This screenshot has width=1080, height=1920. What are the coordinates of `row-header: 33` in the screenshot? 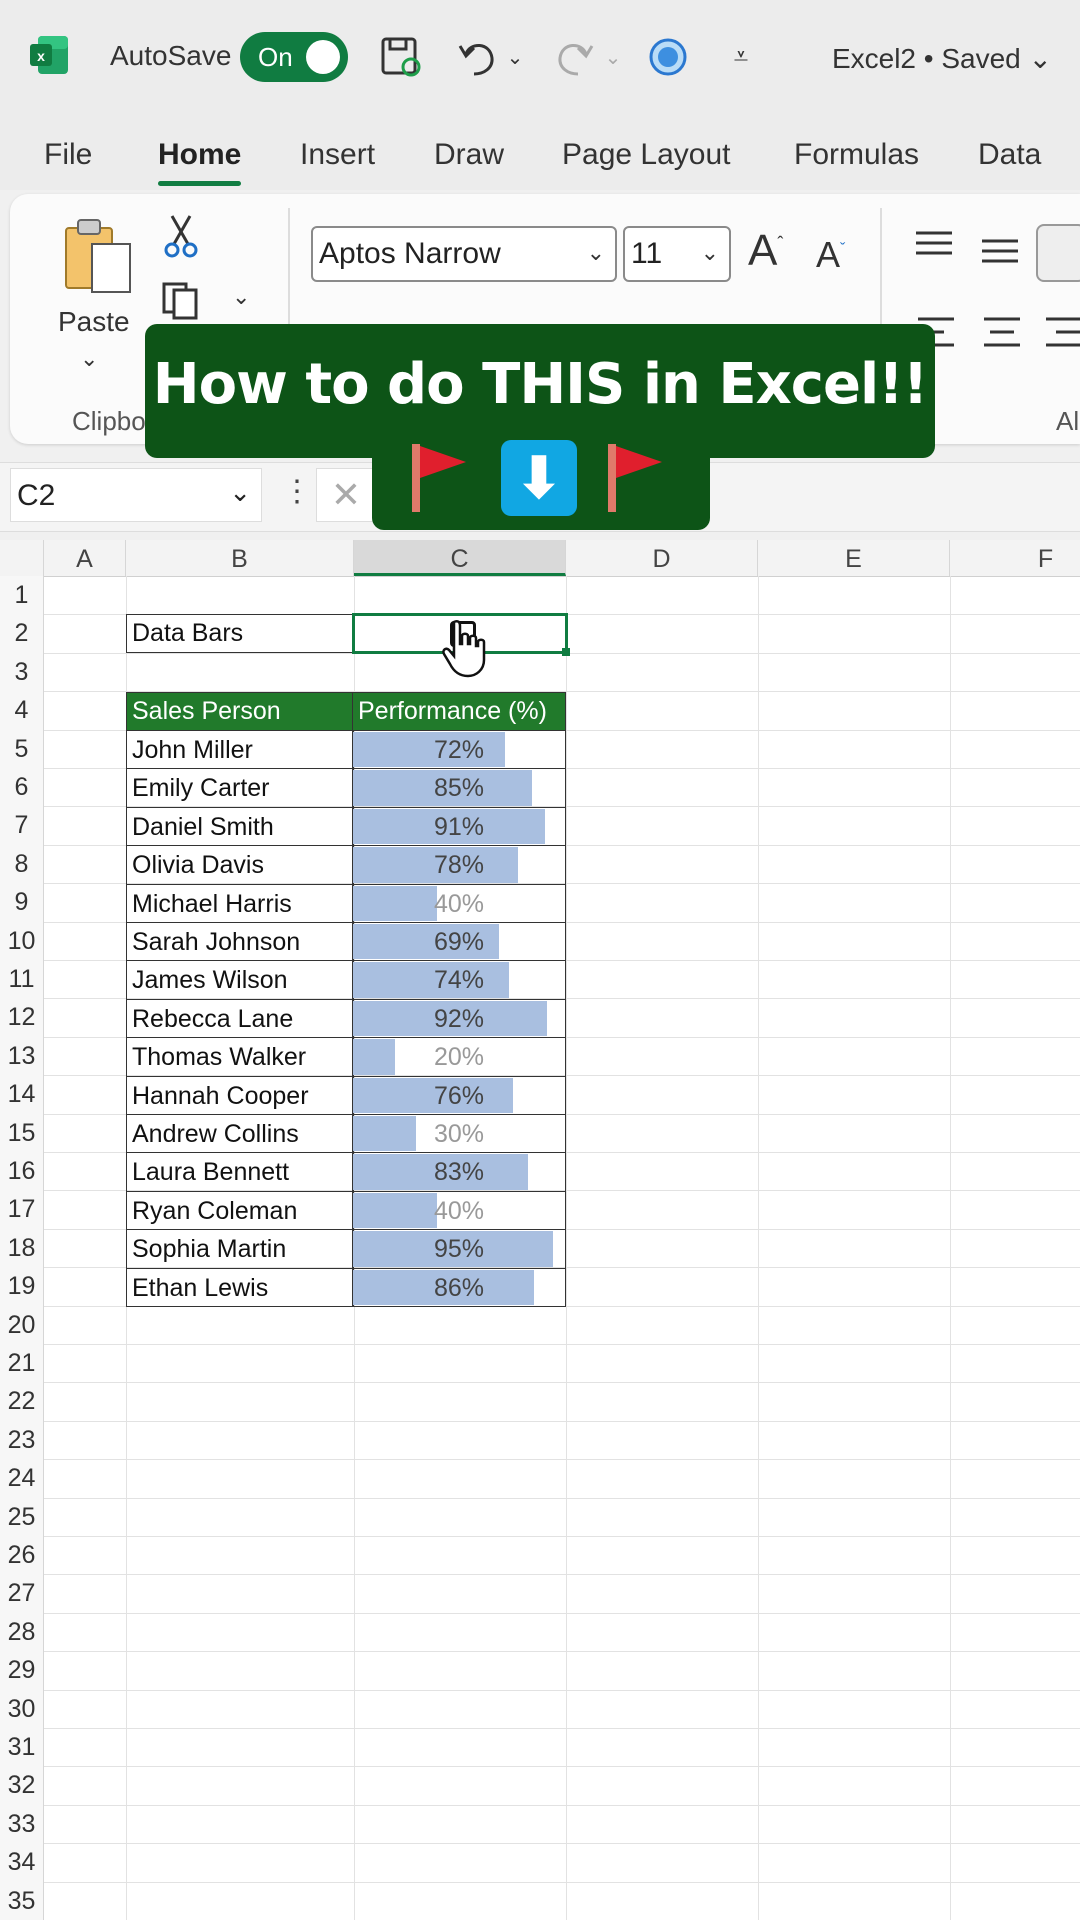 It's located at (22, 1824).